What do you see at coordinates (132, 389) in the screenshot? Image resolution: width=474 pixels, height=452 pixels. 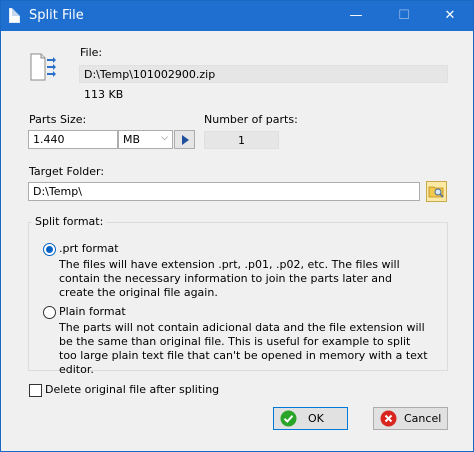 I see `delete-original-label: Delete original file after spliting` at bounding box center [132, 389].